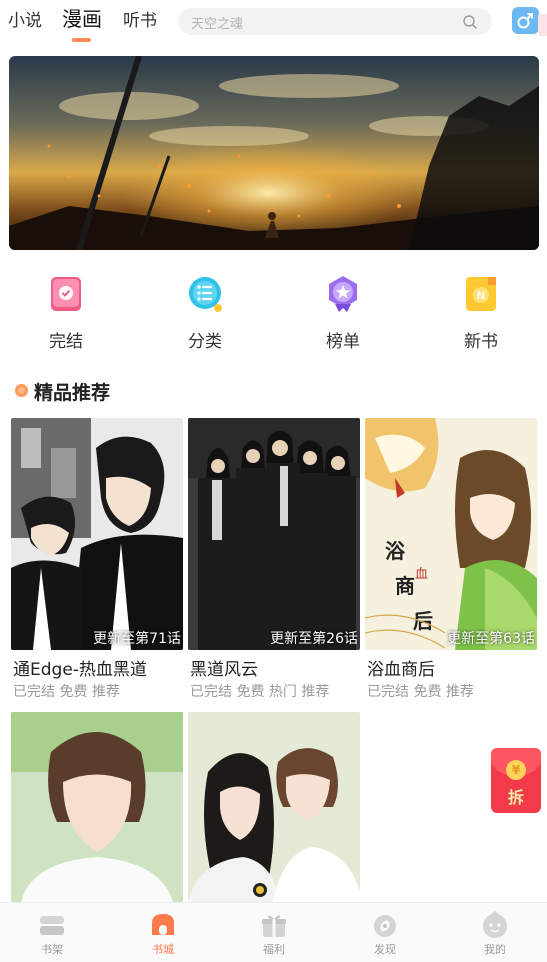 The height and width of the screenshot is (962, 547). I want to click on nav-label: 发现, so click(385, 949).